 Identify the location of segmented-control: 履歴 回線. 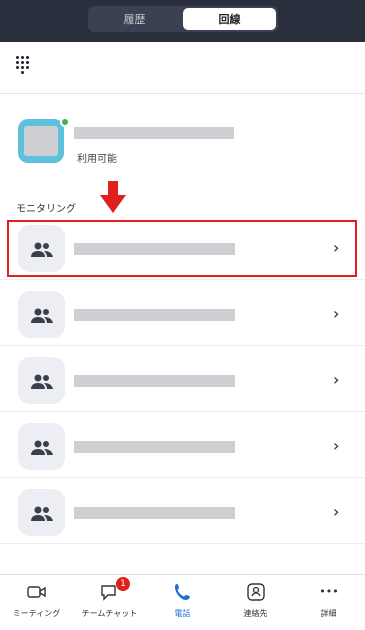
(183, 19).